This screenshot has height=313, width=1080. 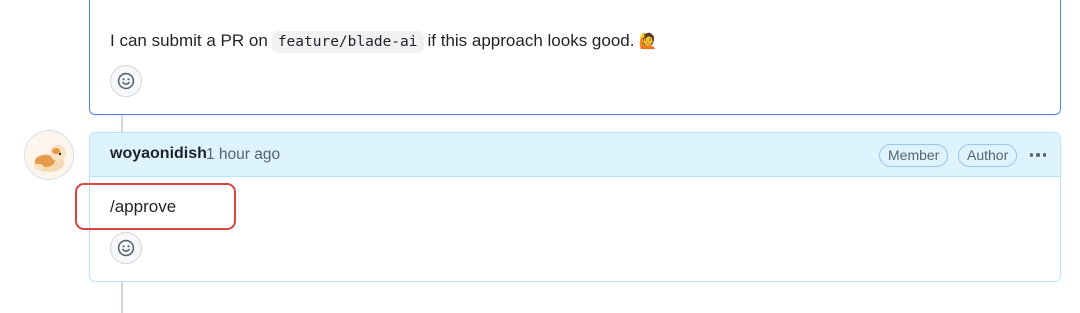 I want to click on comment-header: woyaonidish 1 hour ago Member Author, so click(x=575, y=155).